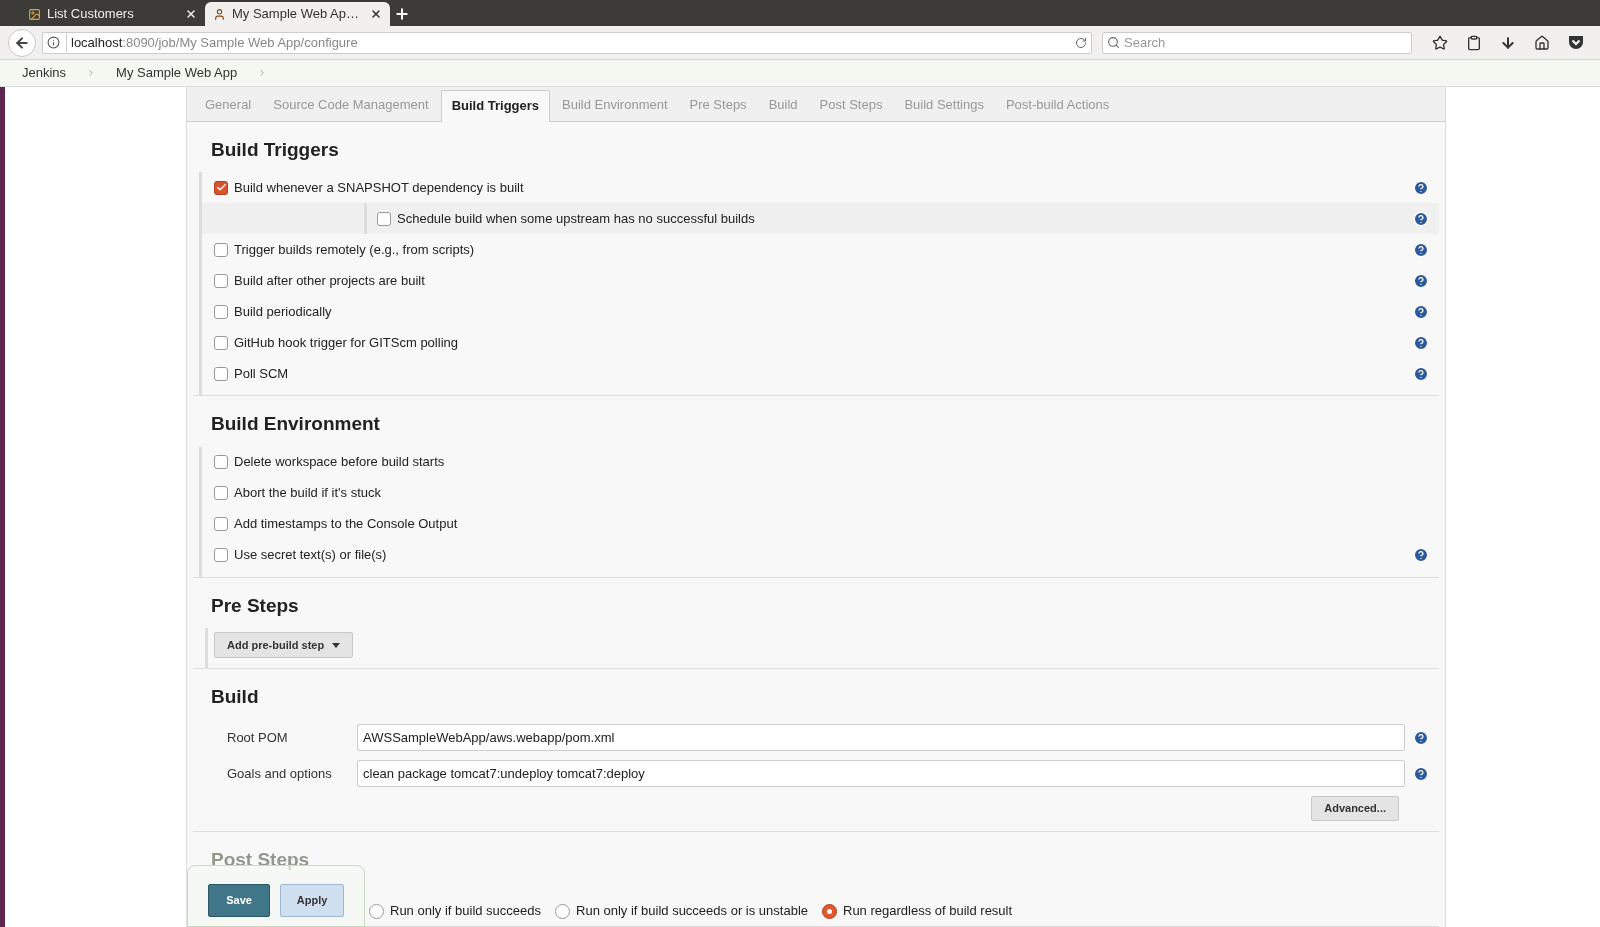  Describe the element at coordinates (881, 773) in the screenshot. I see `text-field: clean package tomcat7:undeploy tomcat7:deploy` at that location.